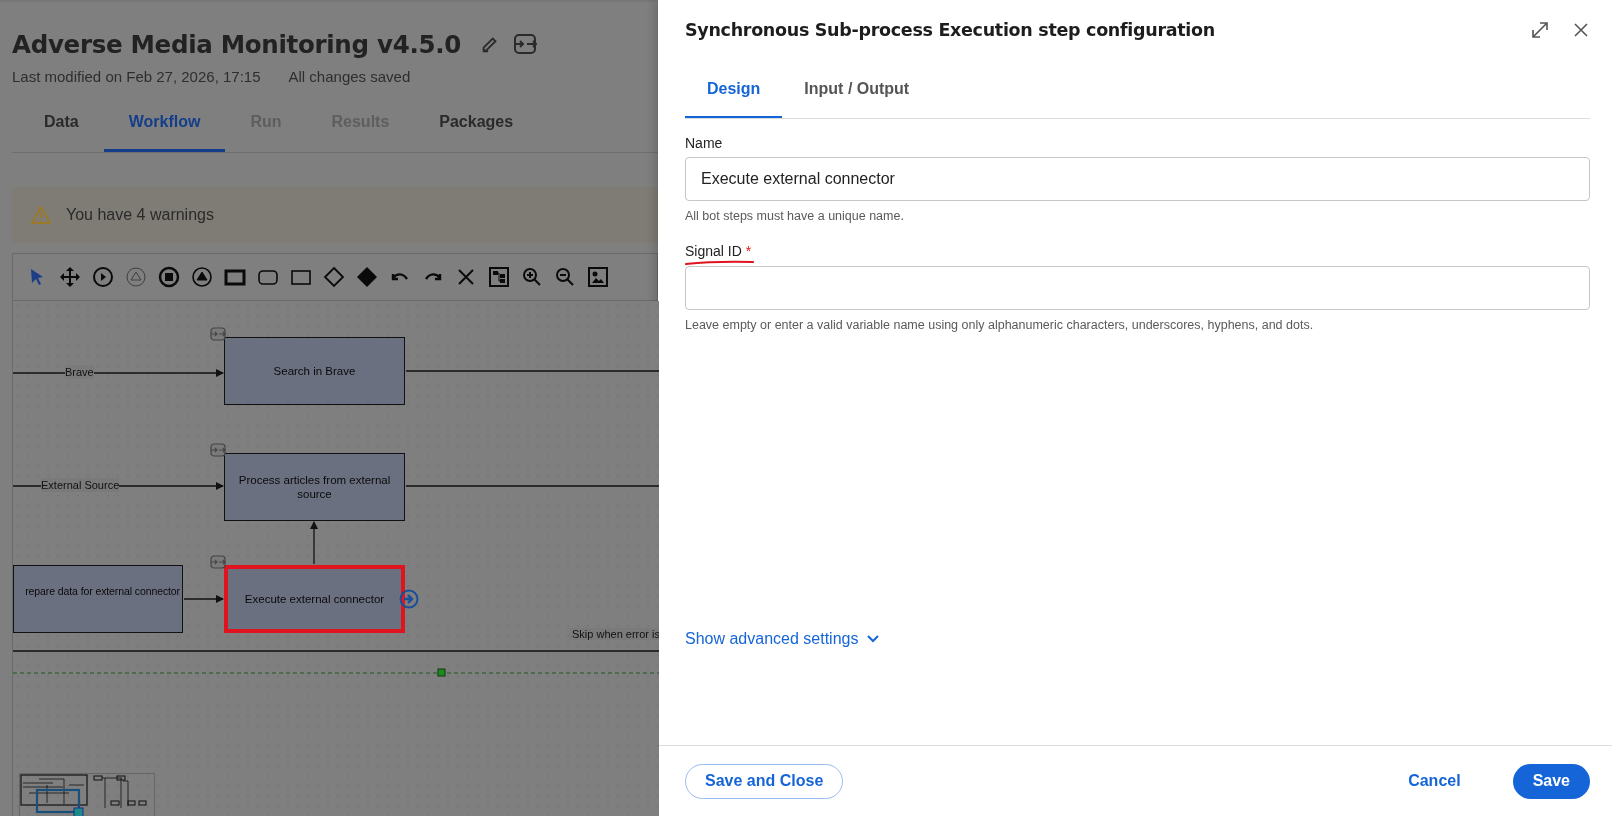 The width and height of the screenshot is (1612, 816). I want to click on field-hint: Leave empty or enter a valid variable name using only alphanumeric characters, underscores, hyphens, and dots., so click(1000, 325).